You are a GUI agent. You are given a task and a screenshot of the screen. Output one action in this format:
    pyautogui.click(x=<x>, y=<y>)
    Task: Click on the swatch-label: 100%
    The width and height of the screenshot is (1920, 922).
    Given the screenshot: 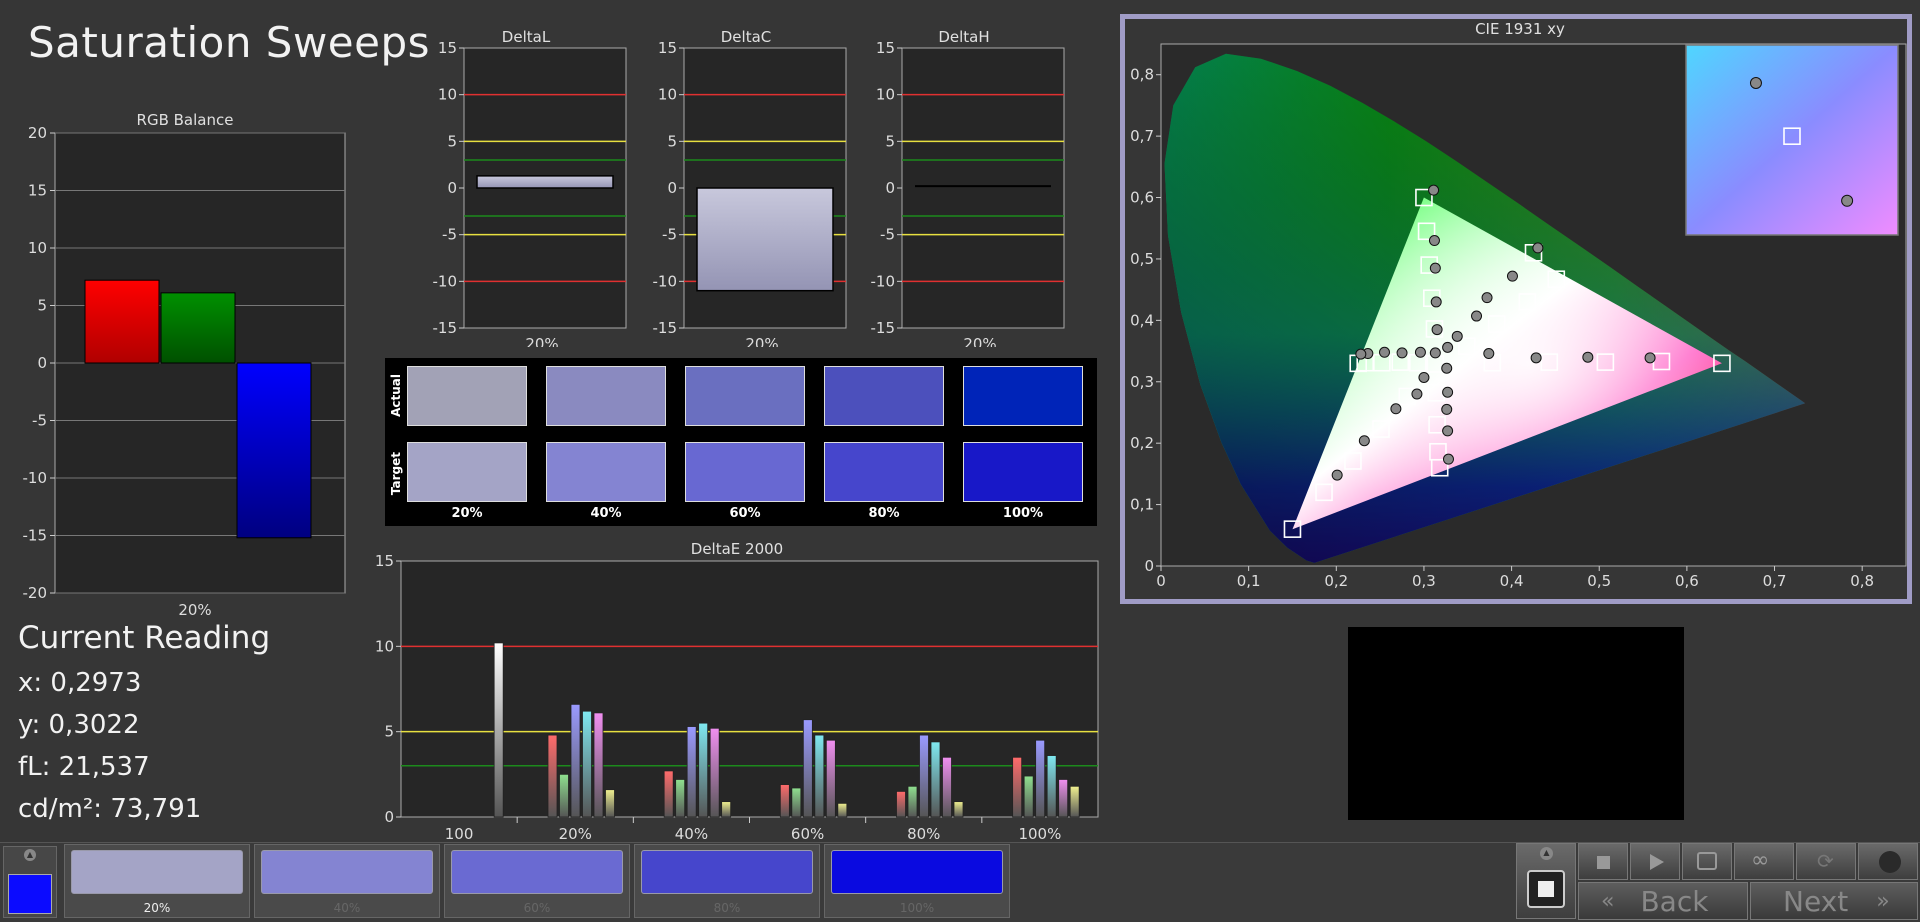 What is the action you would take?
    pyautogui.click(x=1023, y=513)
    